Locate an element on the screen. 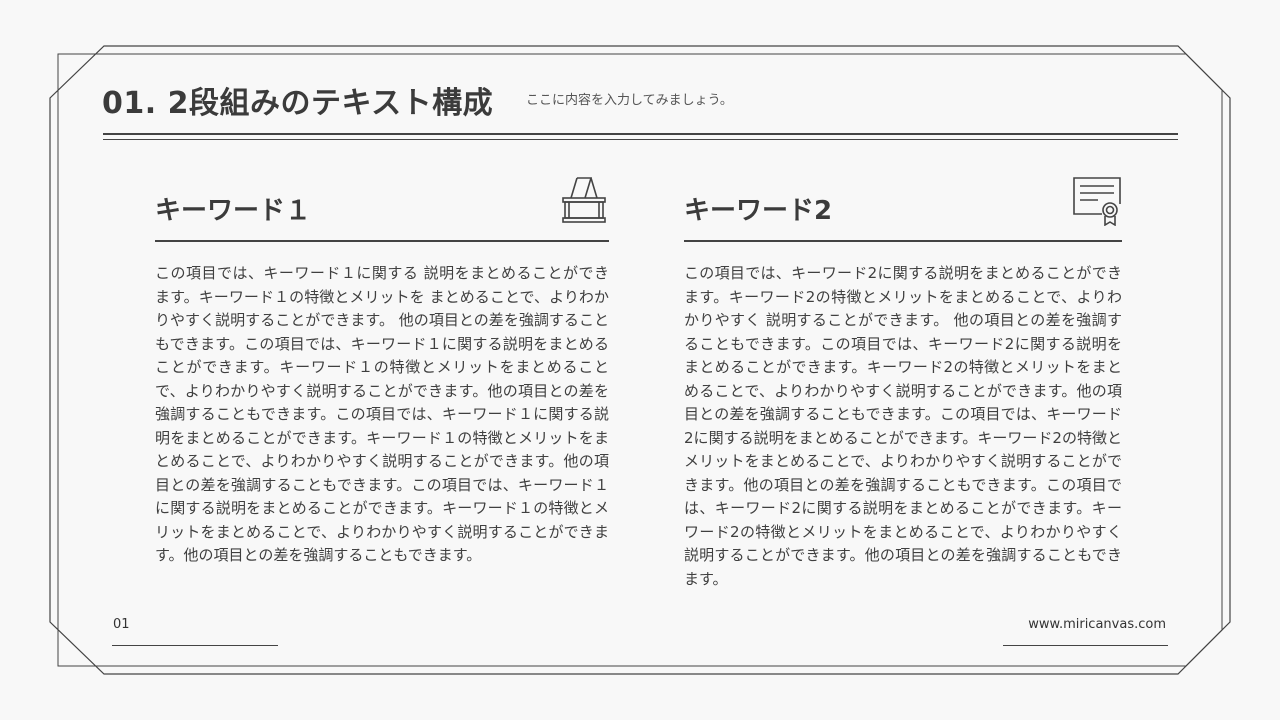 The height and width of the screenshot is (720, 1280). certificate-icon is located at coordinates (1097, 201).